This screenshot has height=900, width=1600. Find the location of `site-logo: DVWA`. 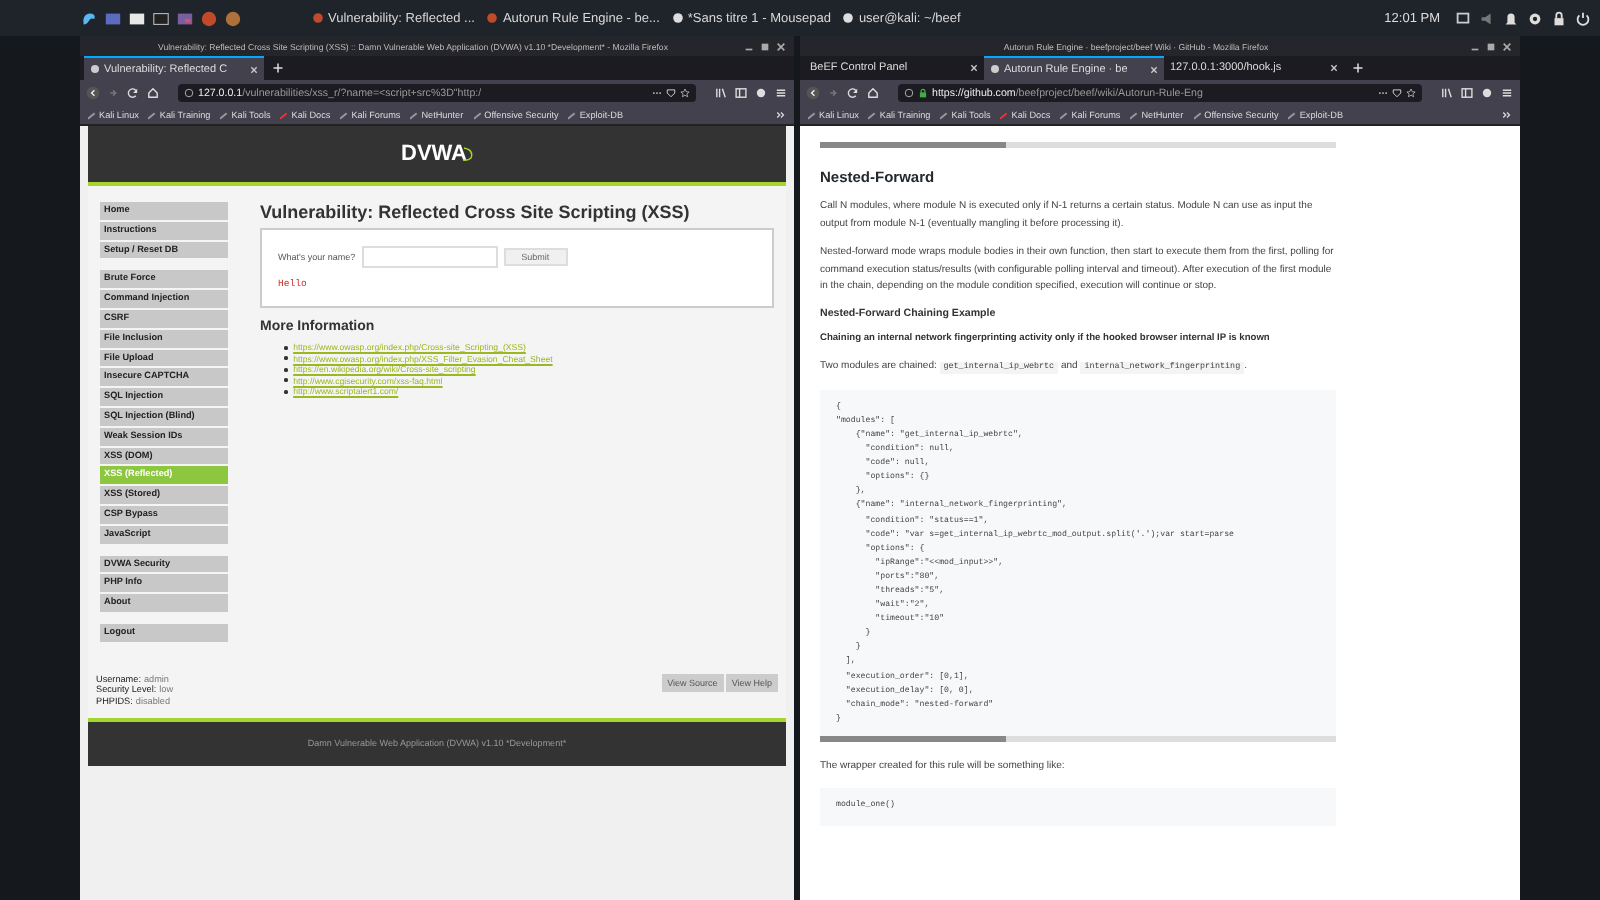

site-logo: DVWA is located at coordinates (434, 154).